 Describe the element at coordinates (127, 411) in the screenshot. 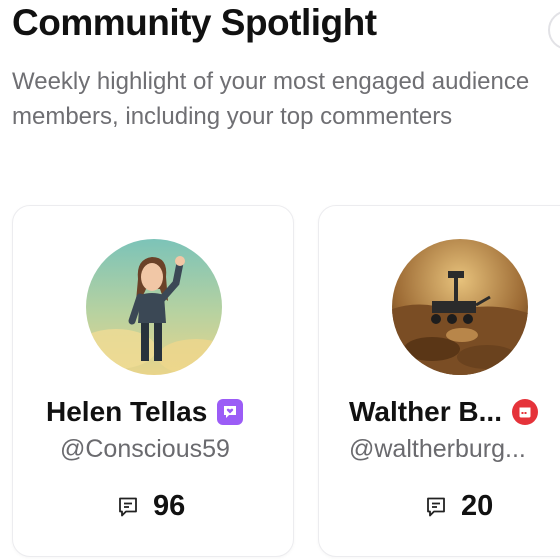

I see `member-name: Helen Tellas` at that location.